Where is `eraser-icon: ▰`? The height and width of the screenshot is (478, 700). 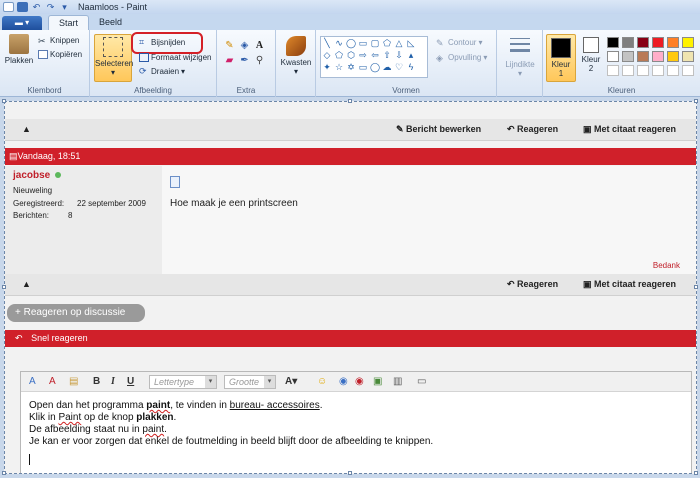 eraser-icon: ▰ is located at coordinates (229, 60).